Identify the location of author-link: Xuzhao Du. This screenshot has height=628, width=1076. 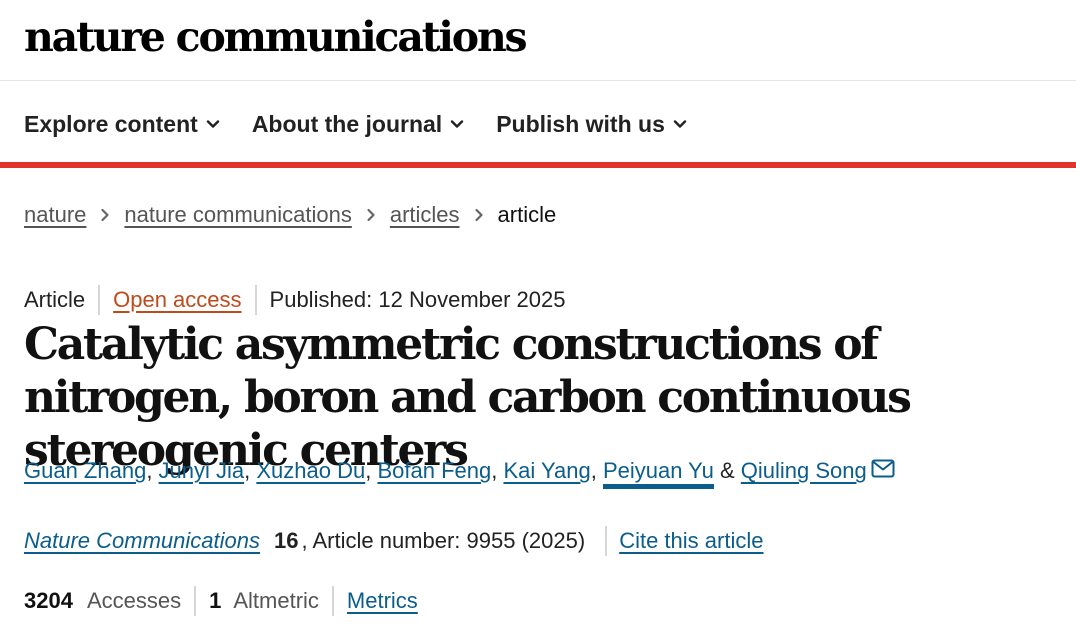
(310, 470).